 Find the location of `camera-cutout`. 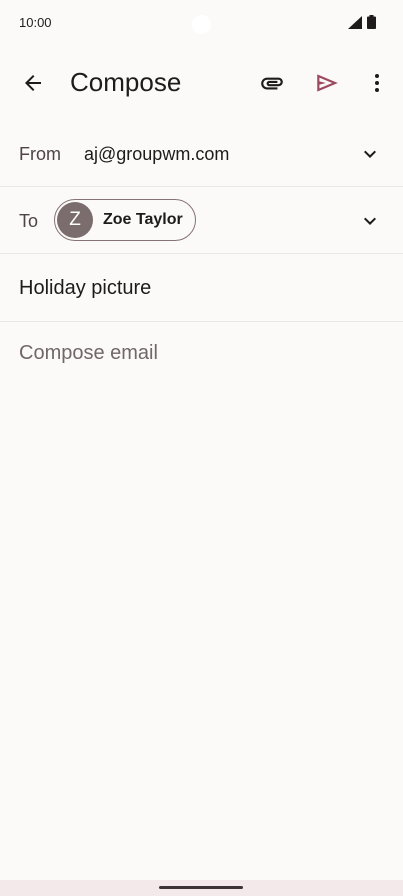

camera-cutout is located at coordinates (201, 24).